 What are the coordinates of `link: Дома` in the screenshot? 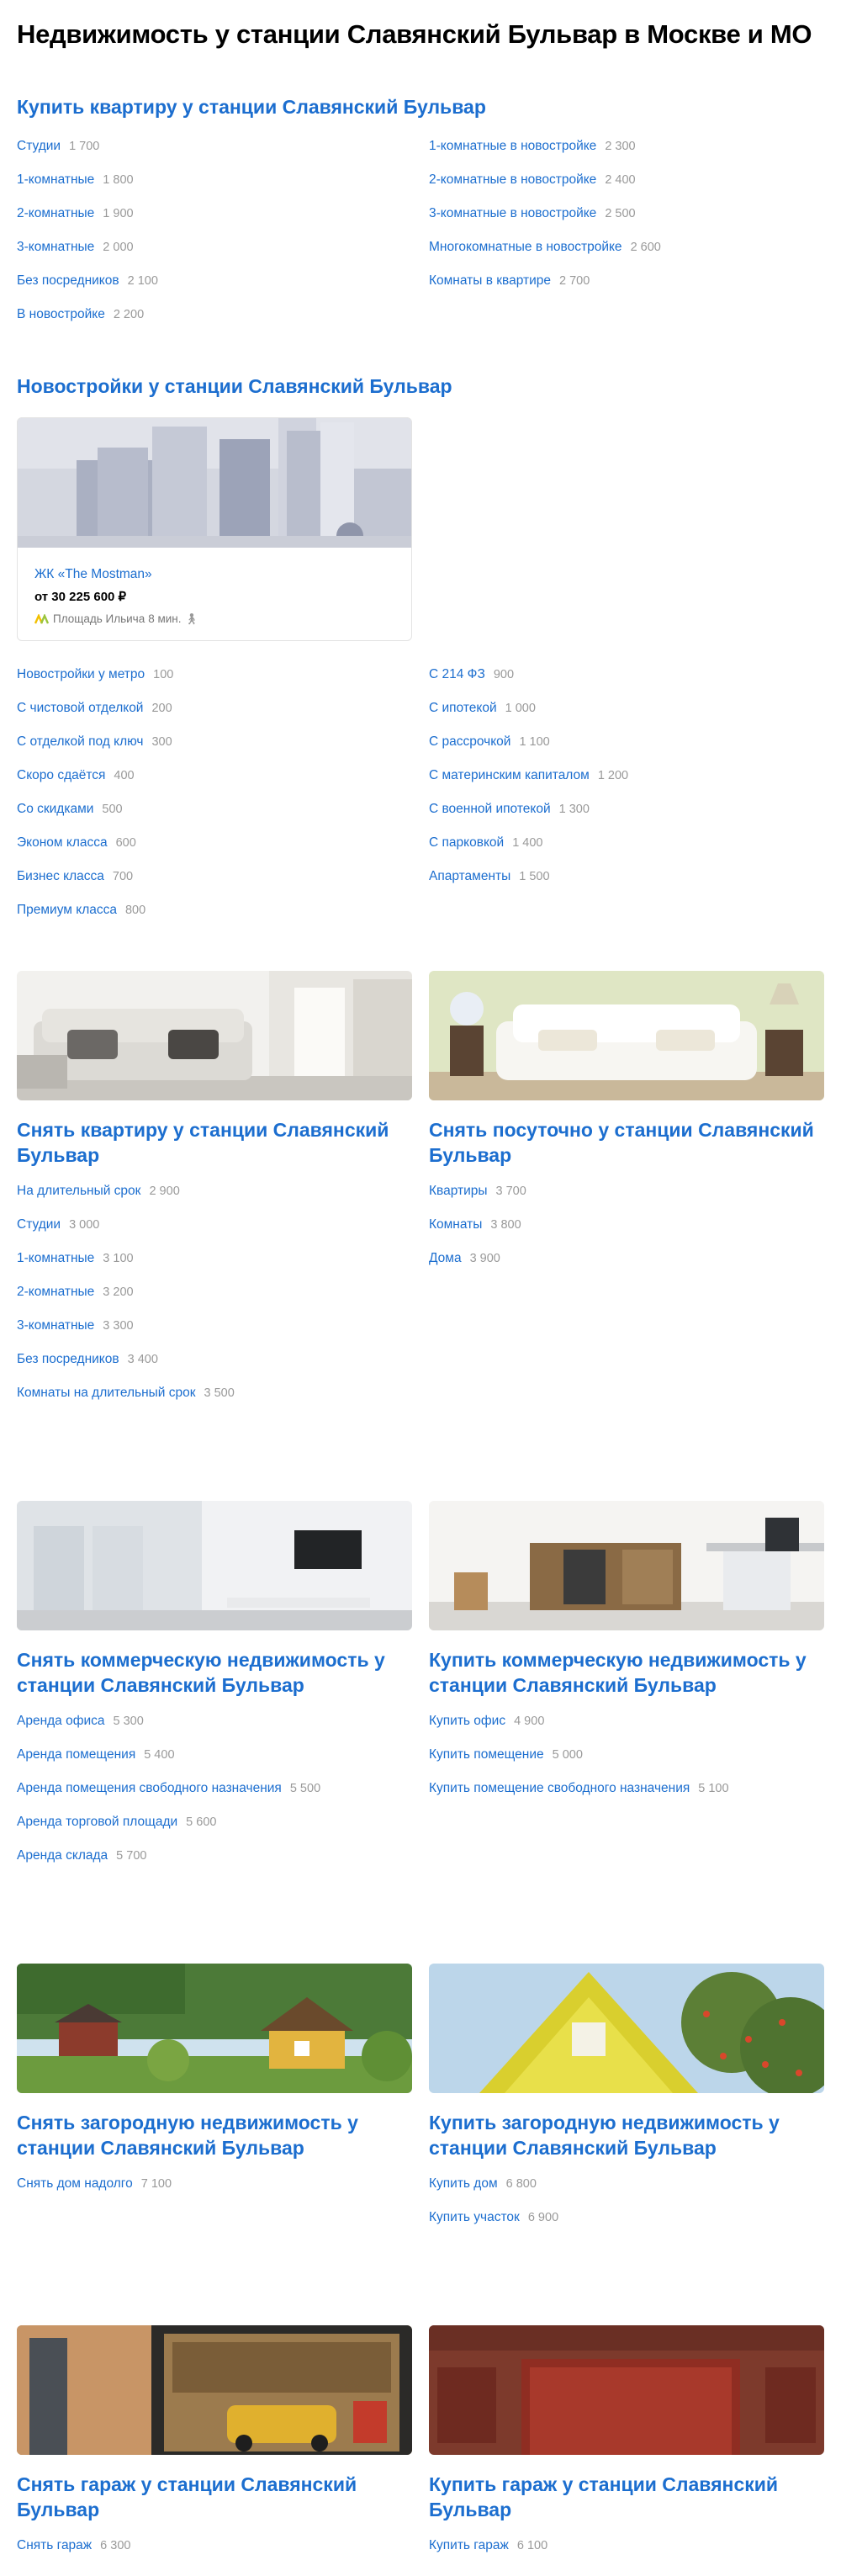 It's located at (445, 1258).